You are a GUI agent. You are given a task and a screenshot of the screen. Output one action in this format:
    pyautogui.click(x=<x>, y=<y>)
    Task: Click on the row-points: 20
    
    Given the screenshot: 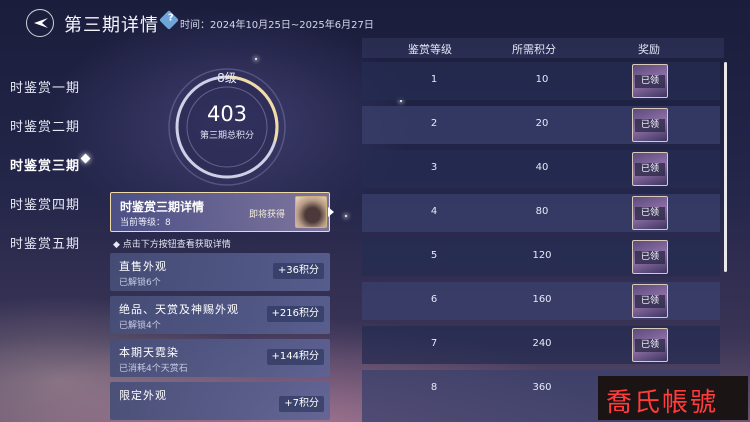 What is the action you would take?
    pyautogui.click(x=542, y=123)
    